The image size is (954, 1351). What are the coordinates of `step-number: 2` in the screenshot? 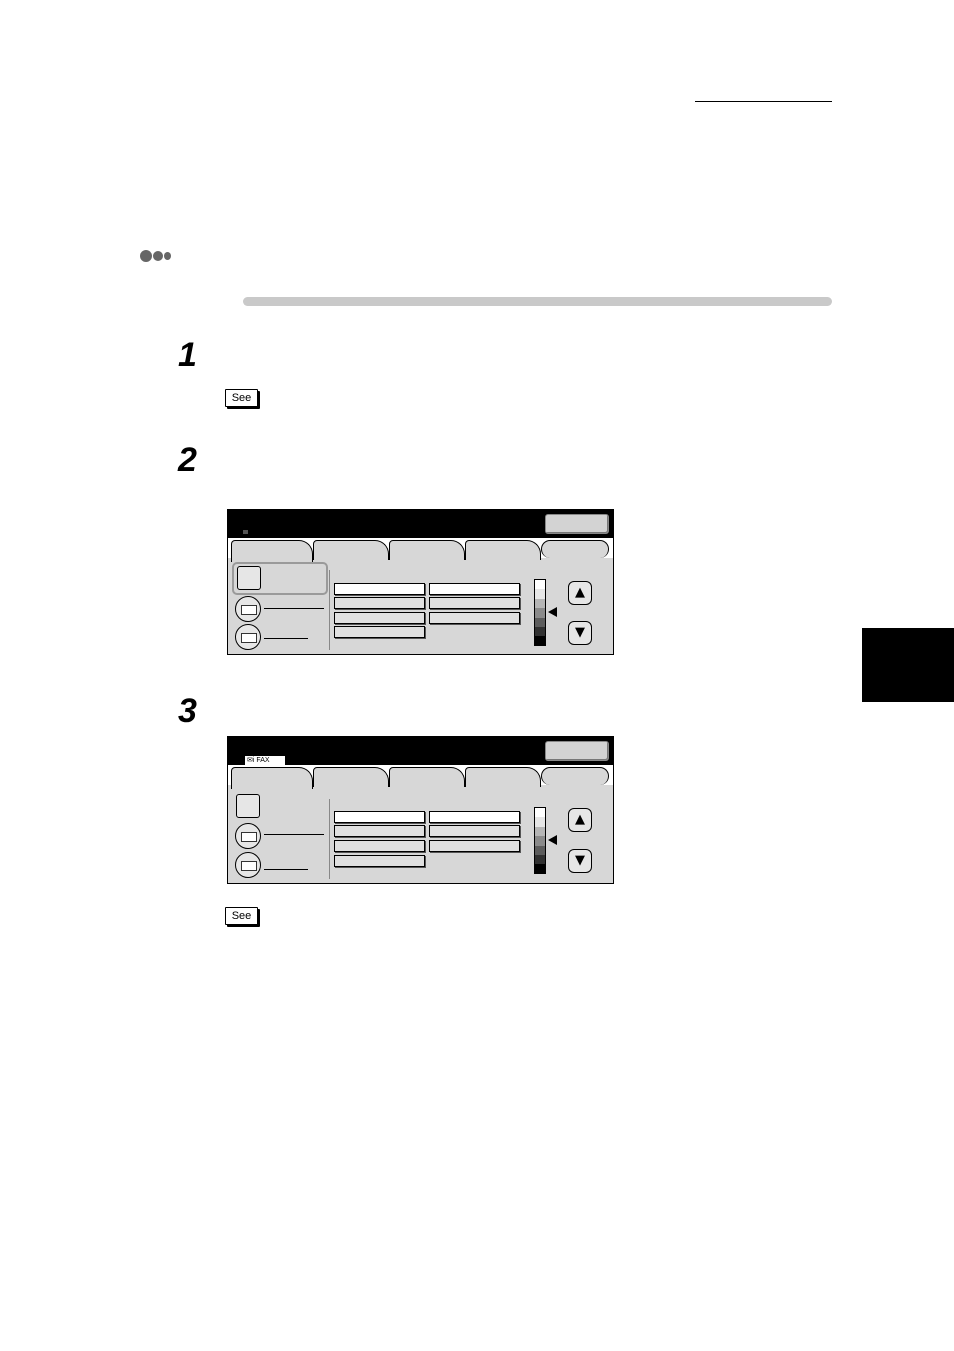 It's located at (187, 460).